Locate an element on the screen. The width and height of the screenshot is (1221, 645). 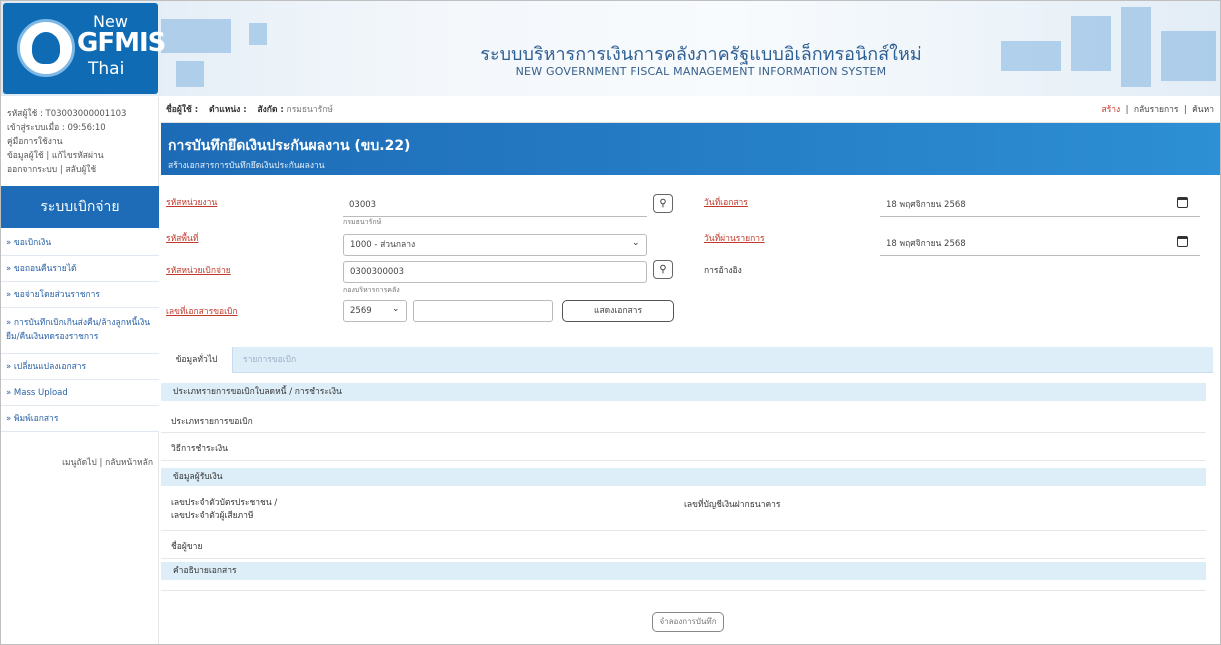
affiliation-label: สังกัด : is located at coordinates (270, 110).